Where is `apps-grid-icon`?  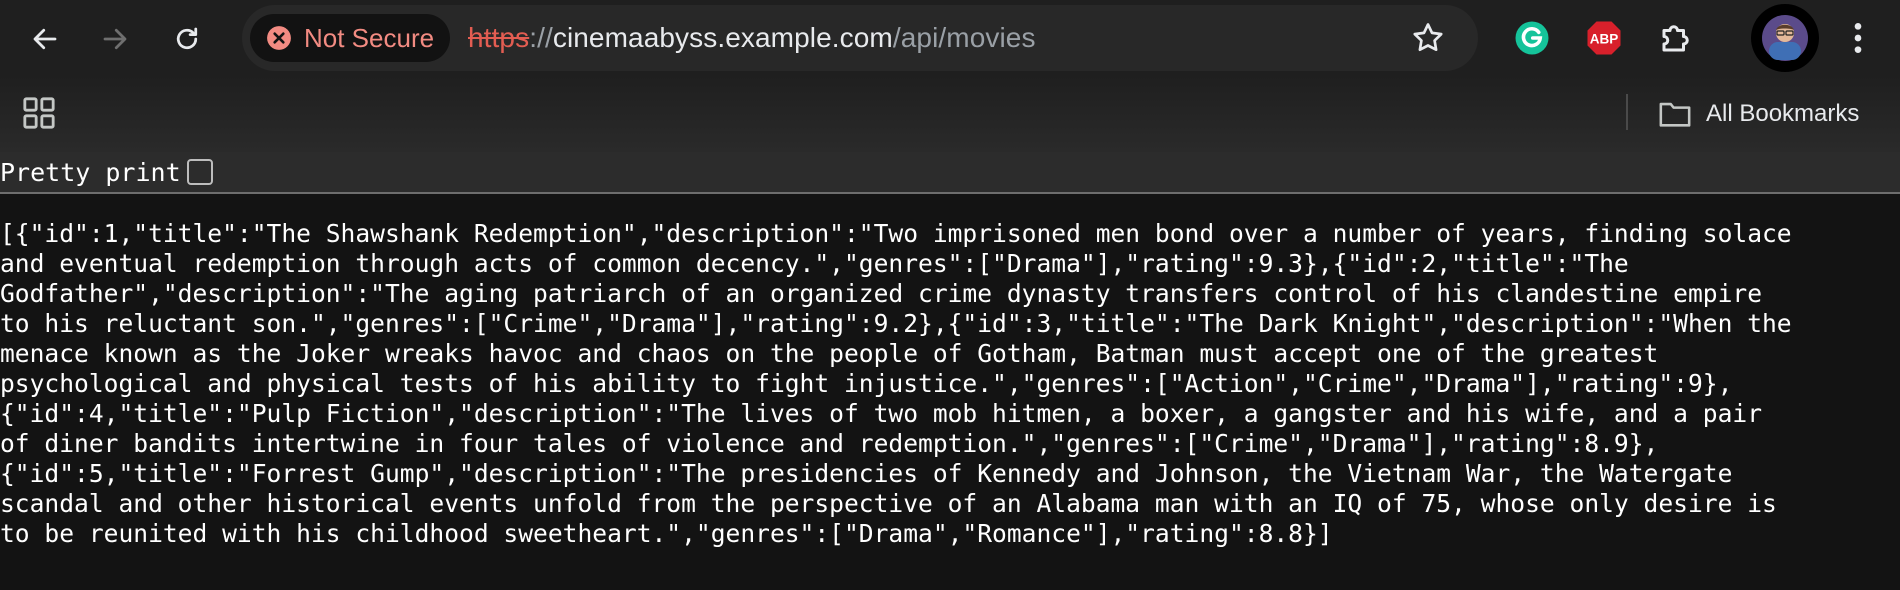
apps-grid-icon is located at coordinates (39, 113).